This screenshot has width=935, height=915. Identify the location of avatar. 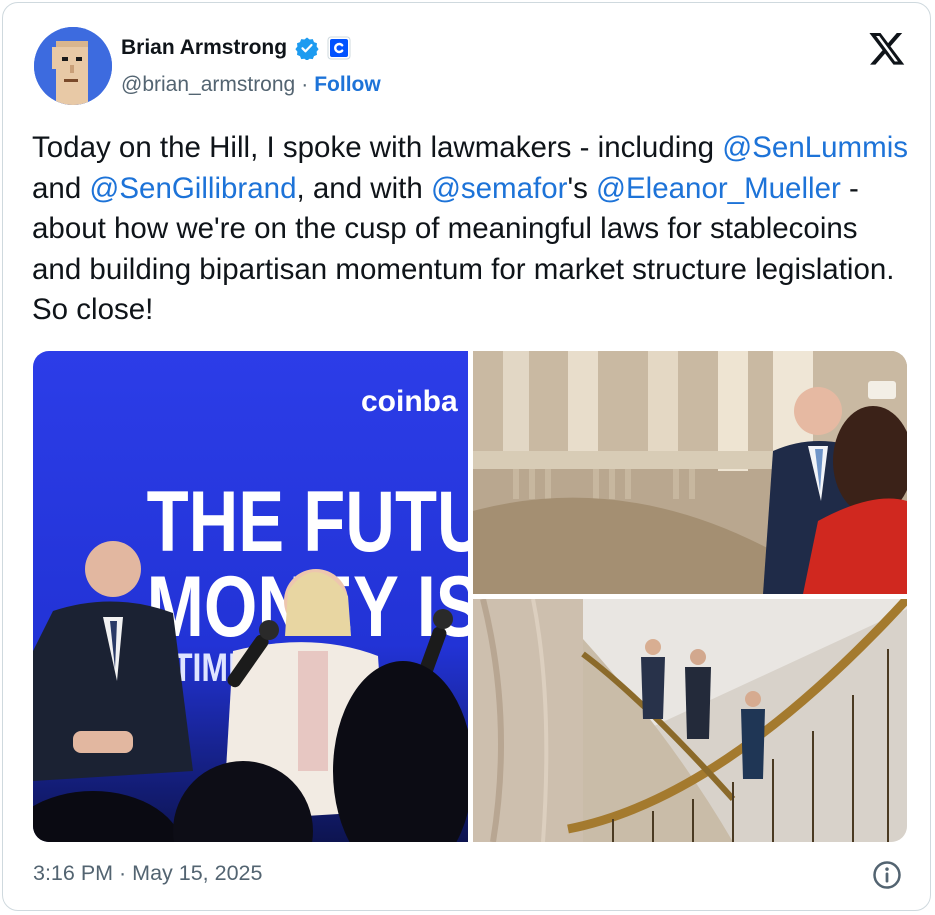
(73, 66).